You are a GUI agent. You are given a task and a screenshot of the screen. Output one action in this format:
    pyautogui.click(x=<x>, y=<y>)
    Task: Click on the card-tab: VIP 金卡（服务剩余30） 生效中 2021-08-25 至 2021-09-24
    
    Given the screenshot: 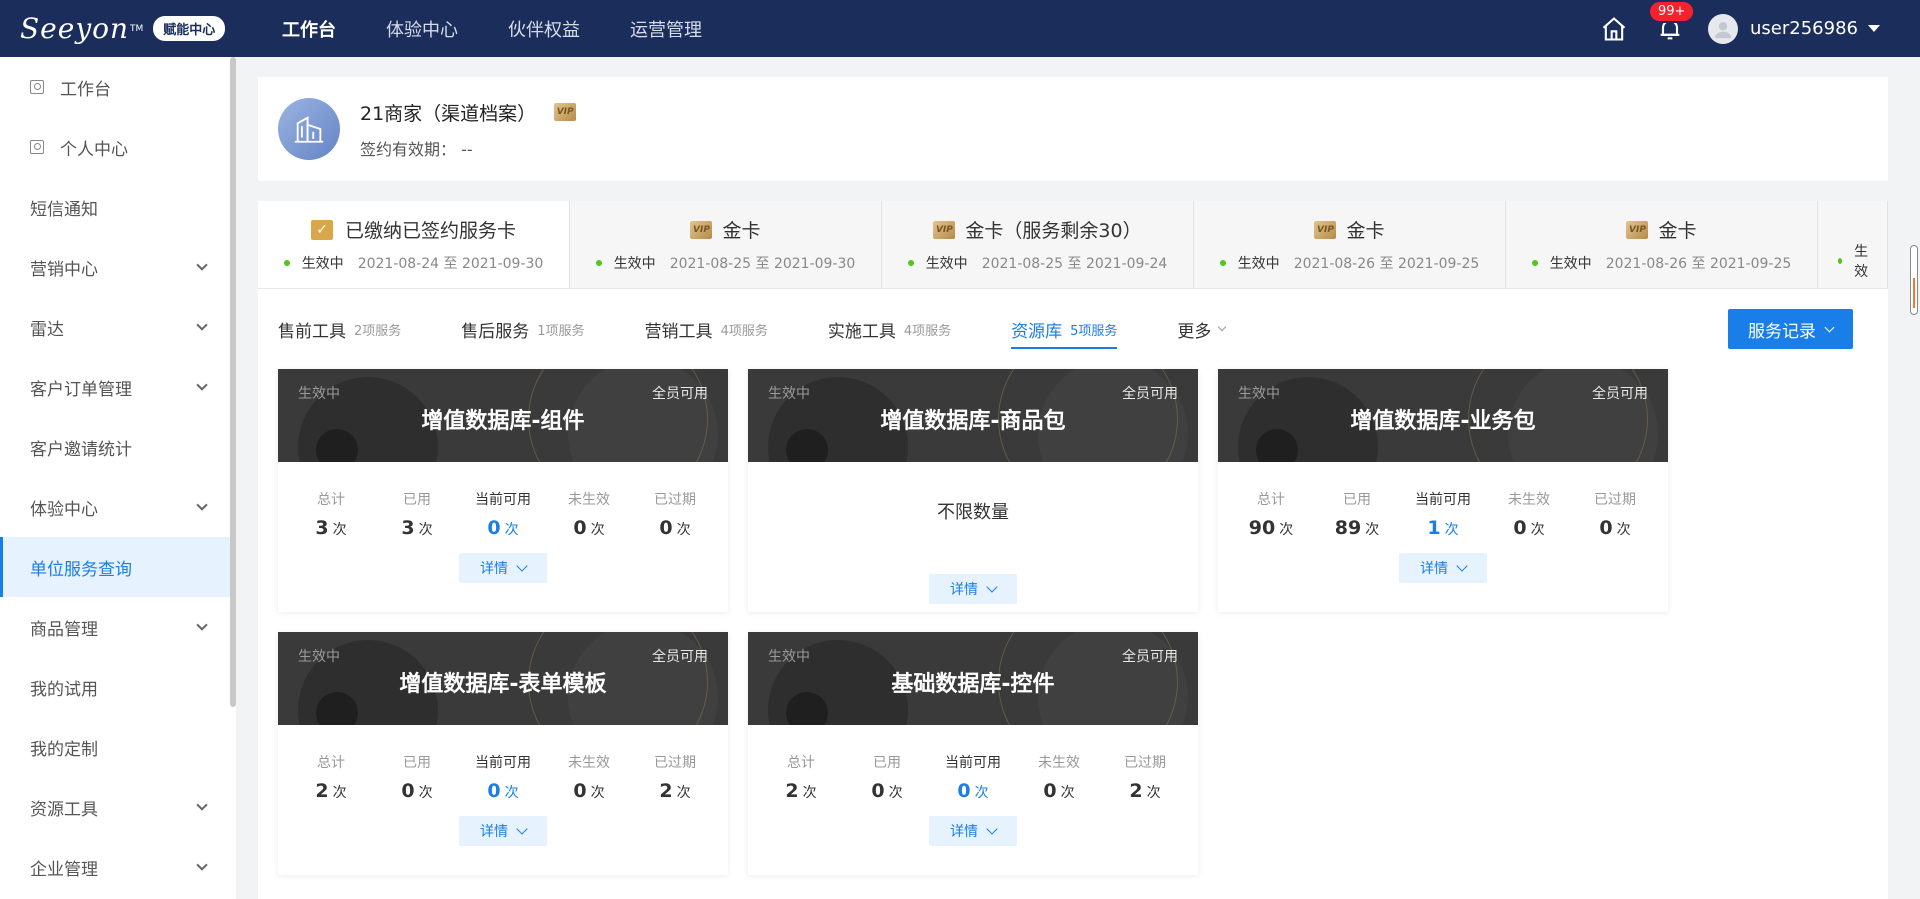 What is the action you would take?
    pyautogui.click(x=1038, y=244)
    